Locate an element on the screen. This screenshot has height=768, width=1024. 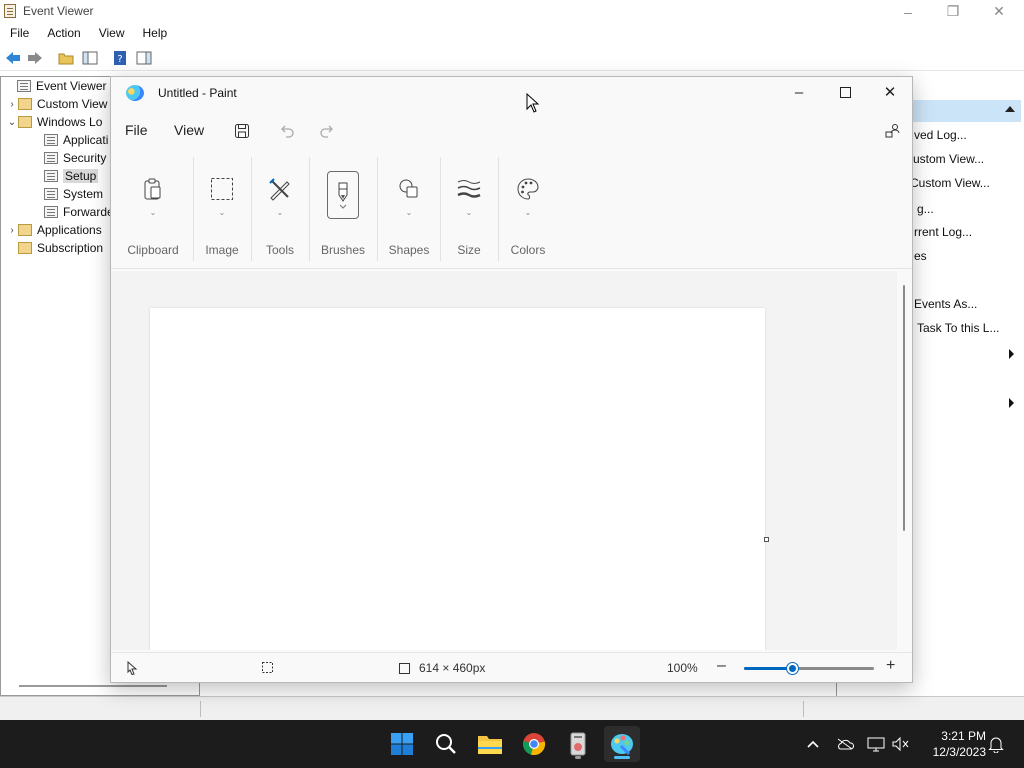
save-icon is located at coordinates (242, 131).